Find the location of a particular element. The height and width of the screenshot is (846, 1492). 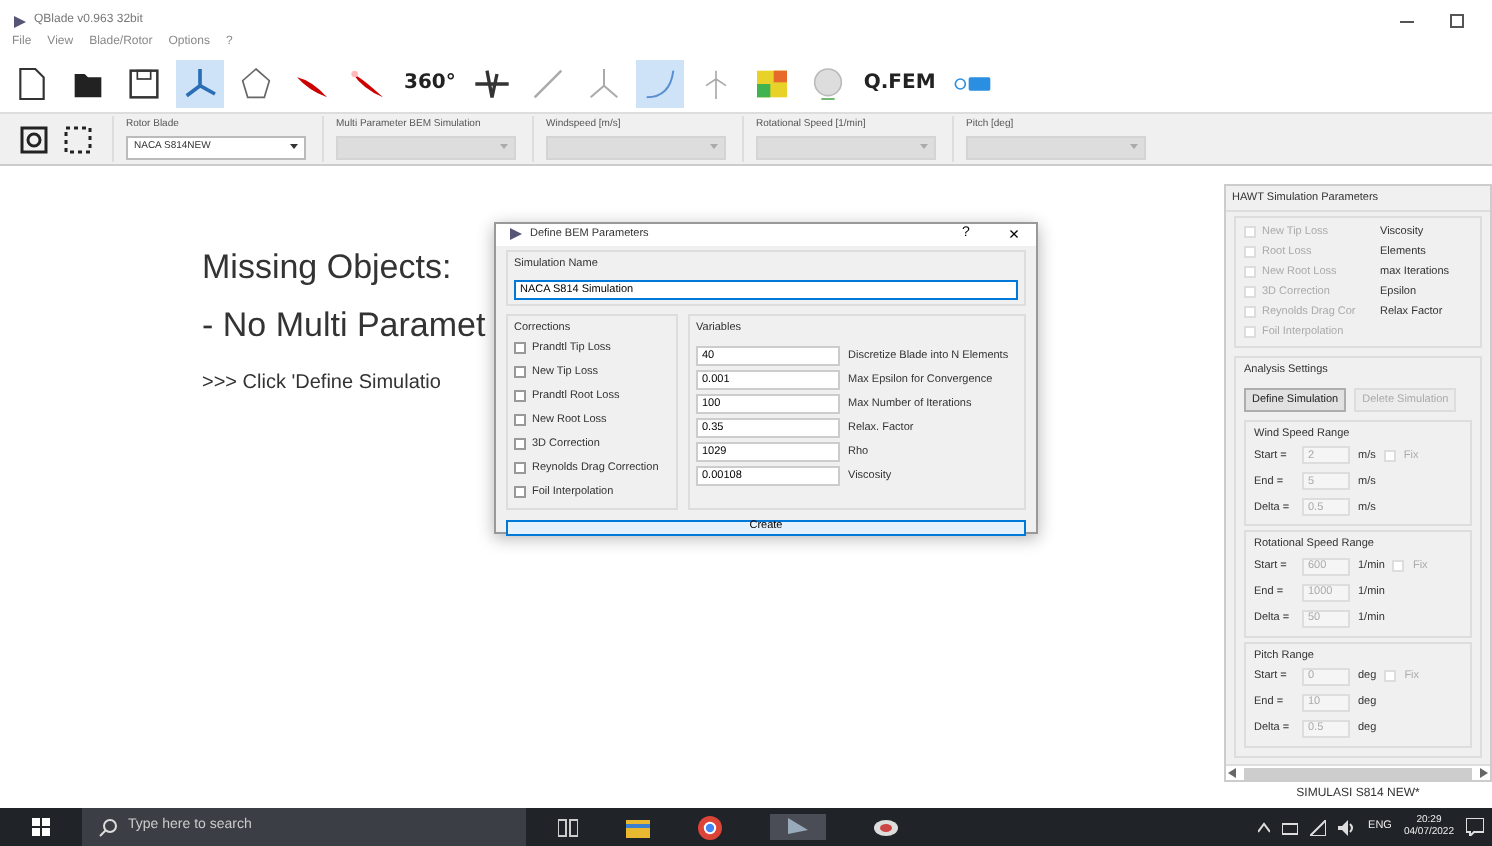

toolbar-button: 360° is located at coordinates (430, 83).